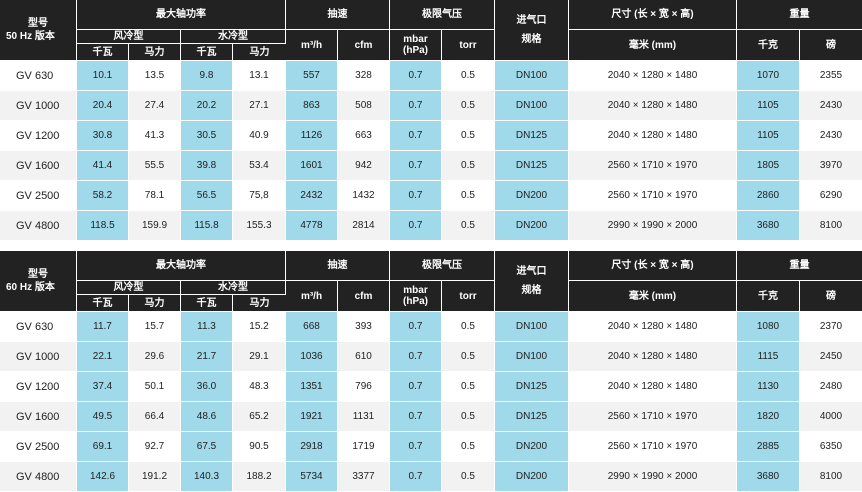 The height and width of the screenshot is (492, 862). I want to click on air-hp-cell: 66.4, so click(155, 417).